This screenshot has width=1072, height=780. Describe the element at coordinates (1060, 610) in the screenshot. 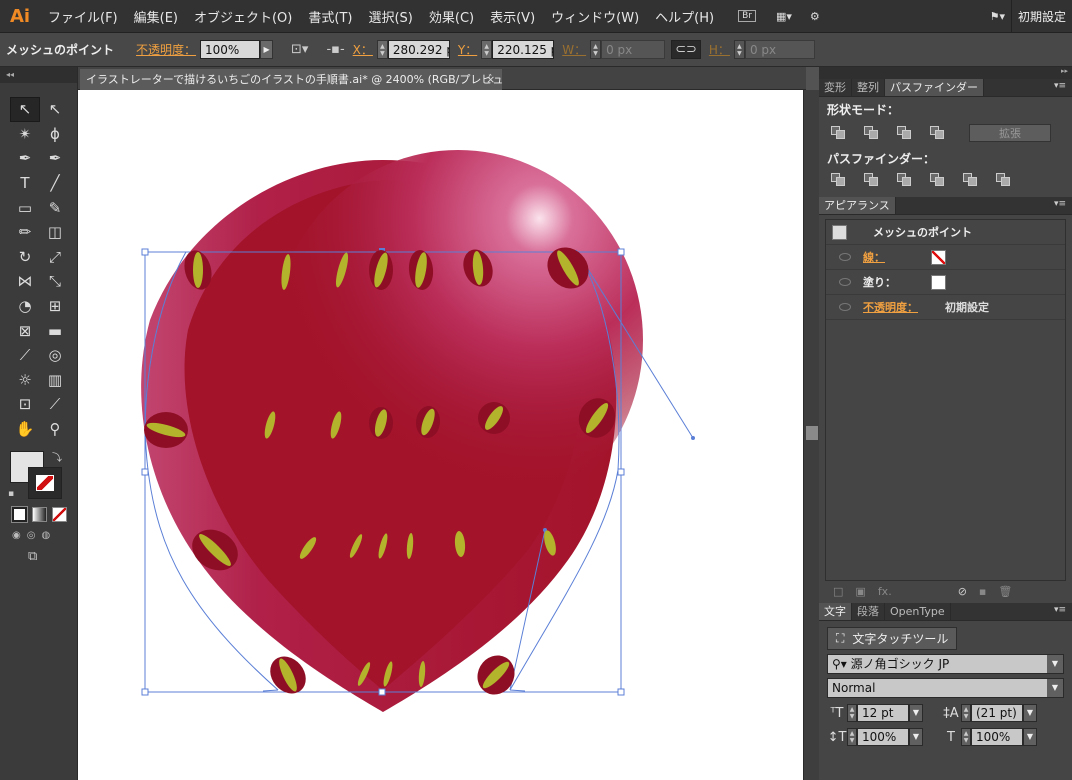

I see `character-menu-icon: ▾≡` at that location.